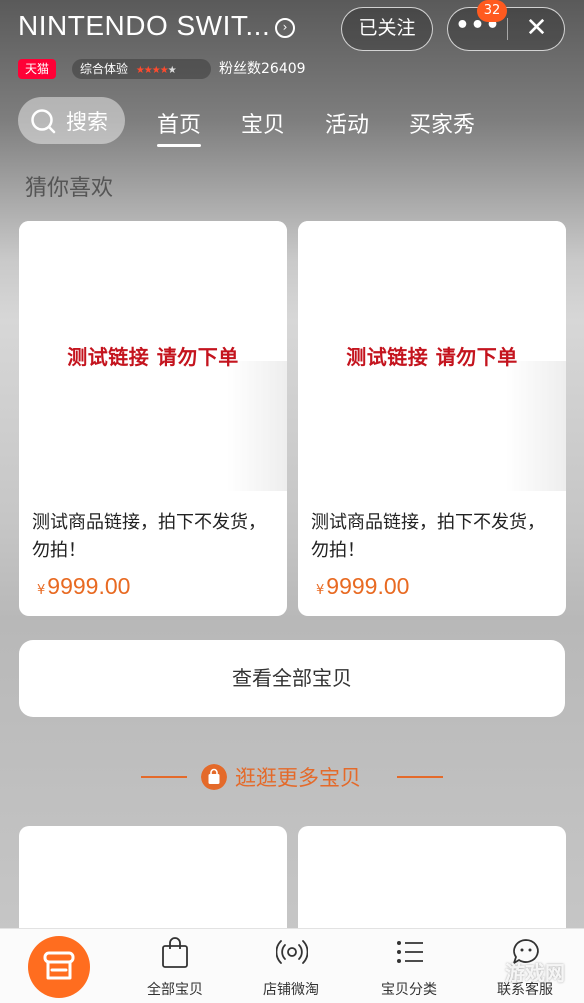 The height and width of the screenshot is (1003, 584). Describe the element at coordinates (387, 29) in the screenshot. I see `follow-button: 已关注` at that location.